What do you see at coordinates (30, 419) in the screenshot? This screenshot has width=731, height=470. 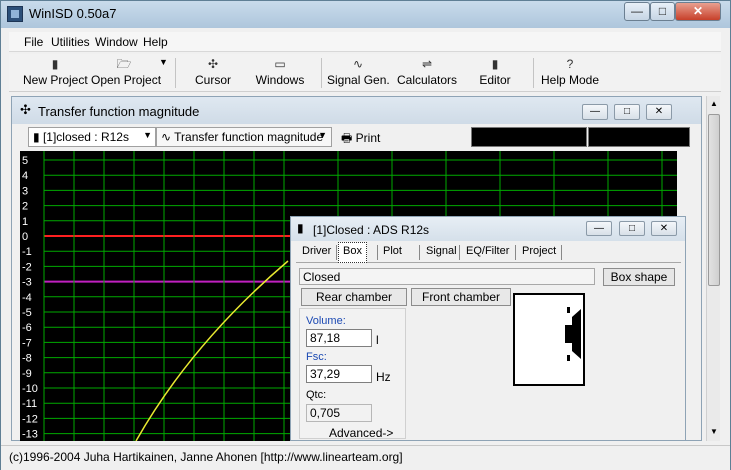 I see `y-tick-label: -12` at bounding box center [30, 419].